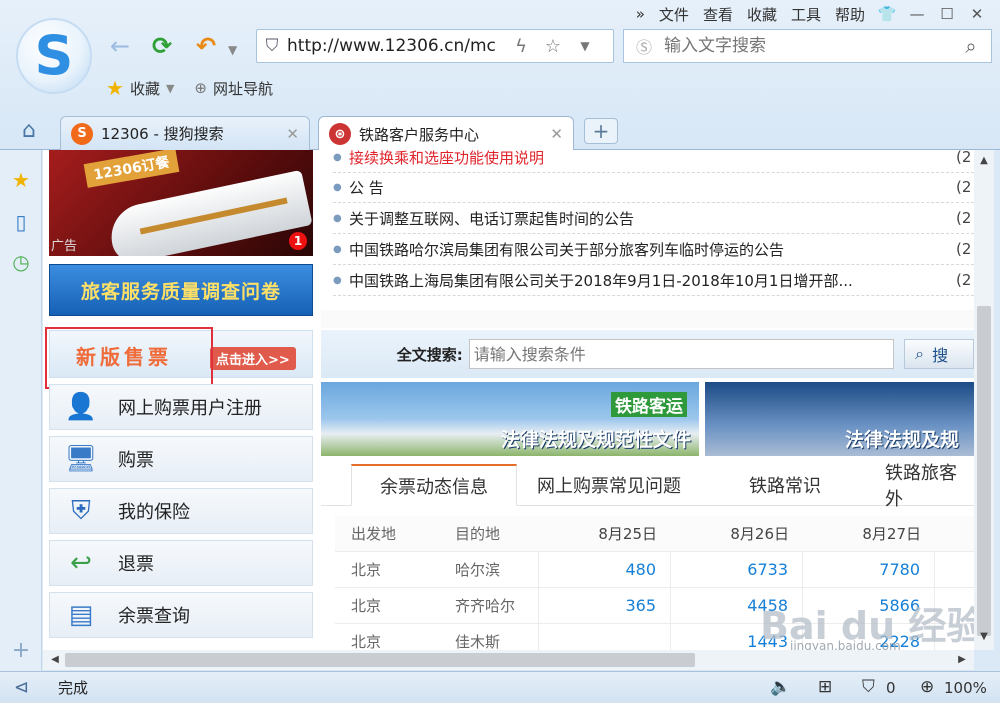 This screenshot has width=1000, height=703. What do you see at coordinates (601, 131) in the screenshot?
I see `new-tab-button: +` at bounding box center [601, 131].